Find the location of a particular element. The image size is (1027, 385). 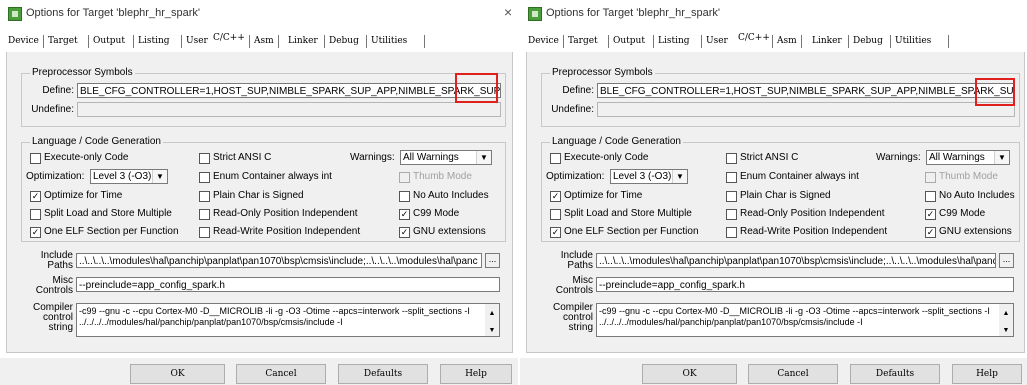

window-title: Options for Target 'blephr_hr_spark' is located at coordinates (633, 13).